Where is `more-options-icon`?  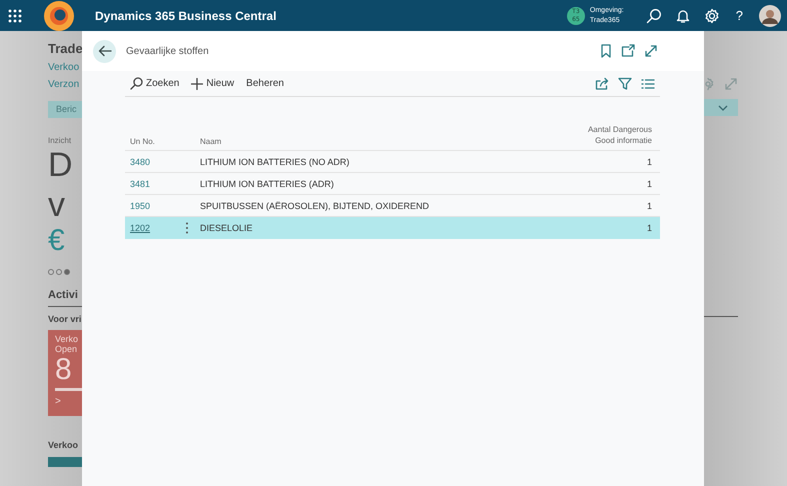
more-options-icon is located at coordinates (187, 228).